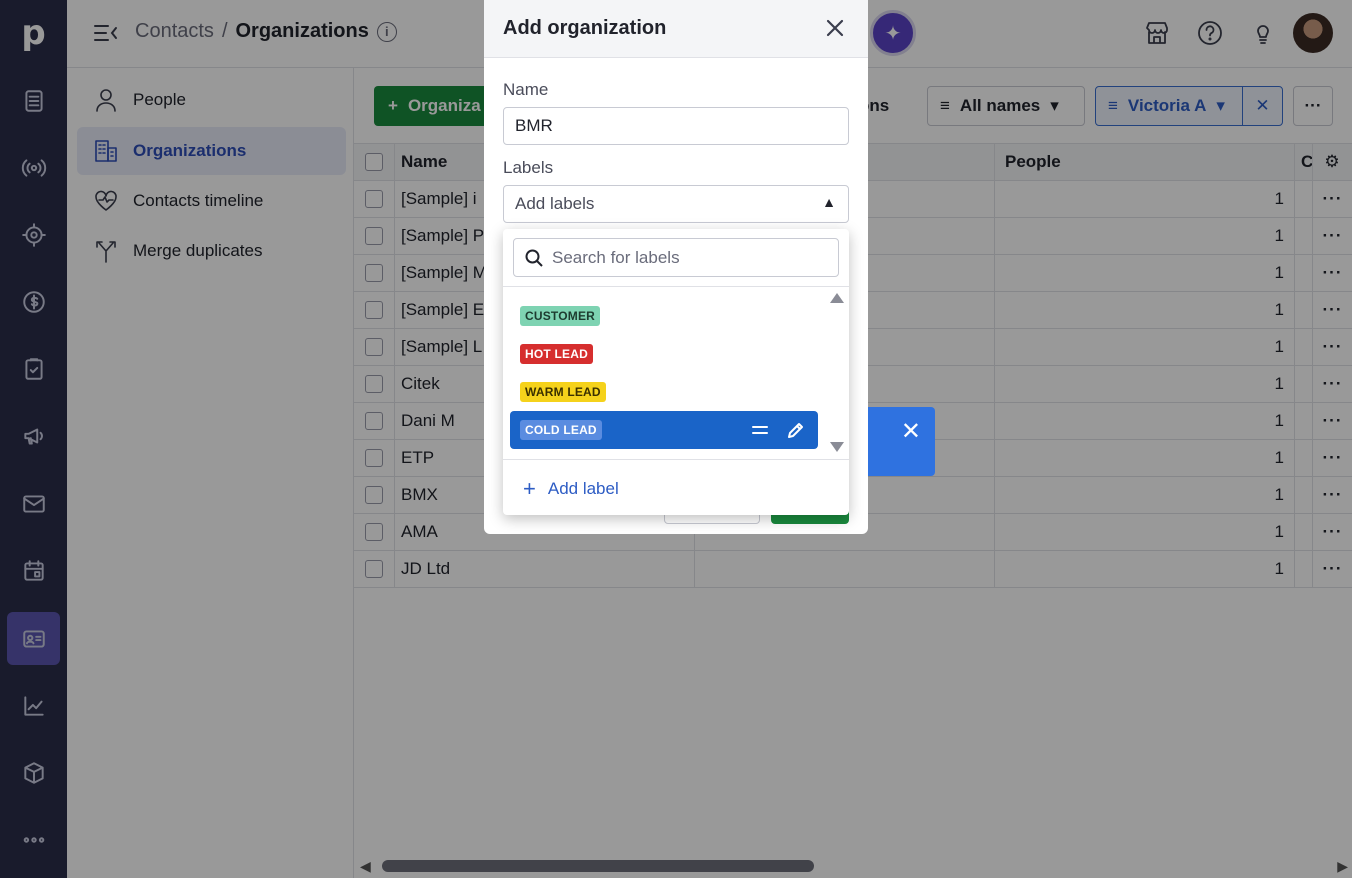 The image size is (1352, 878). Describe the element at coordinates (529, 488) in the screenshot. I see `plus-icon: +` at that location.